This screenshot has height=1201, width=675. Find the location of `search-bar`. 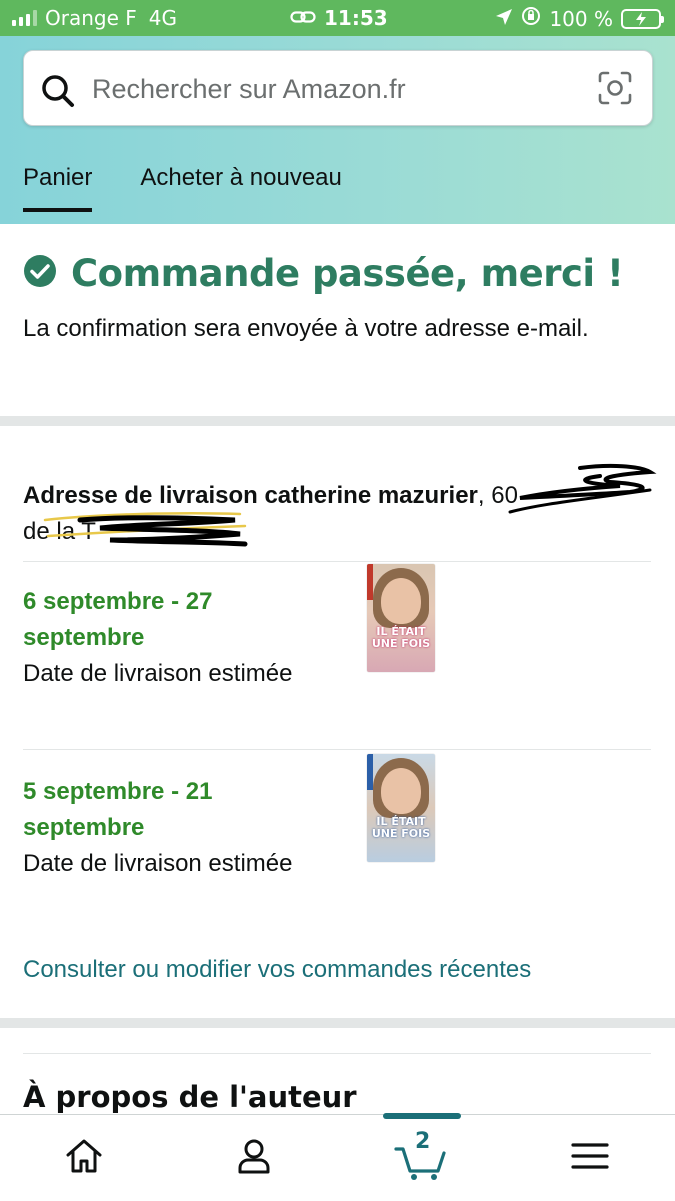

search-bar is located at coordinates (338, 88).